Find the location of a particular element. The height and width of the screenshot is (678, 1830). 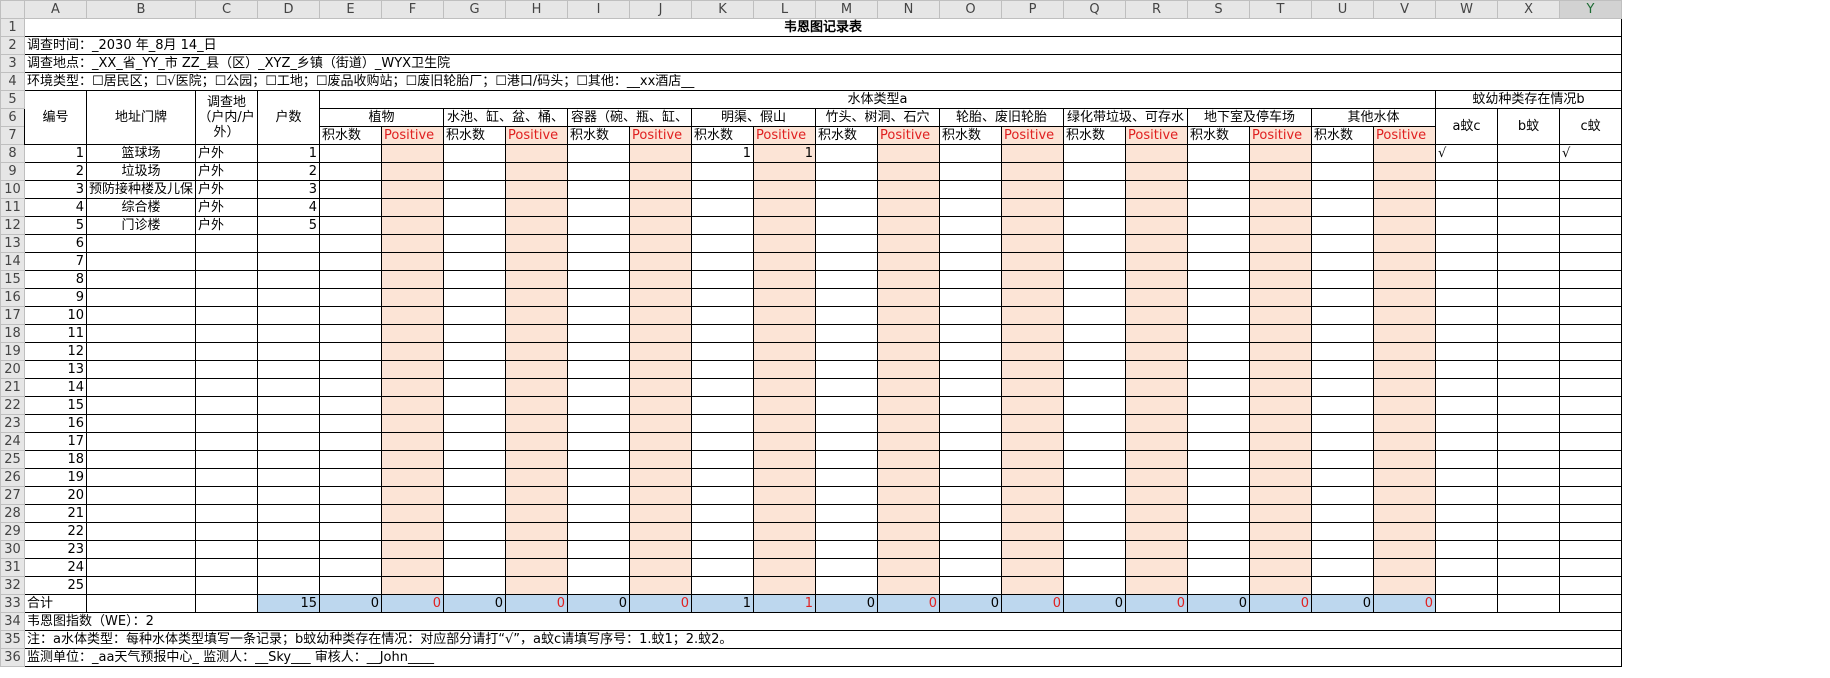

row-header-23: 23 is located at coordinates (12, 423).